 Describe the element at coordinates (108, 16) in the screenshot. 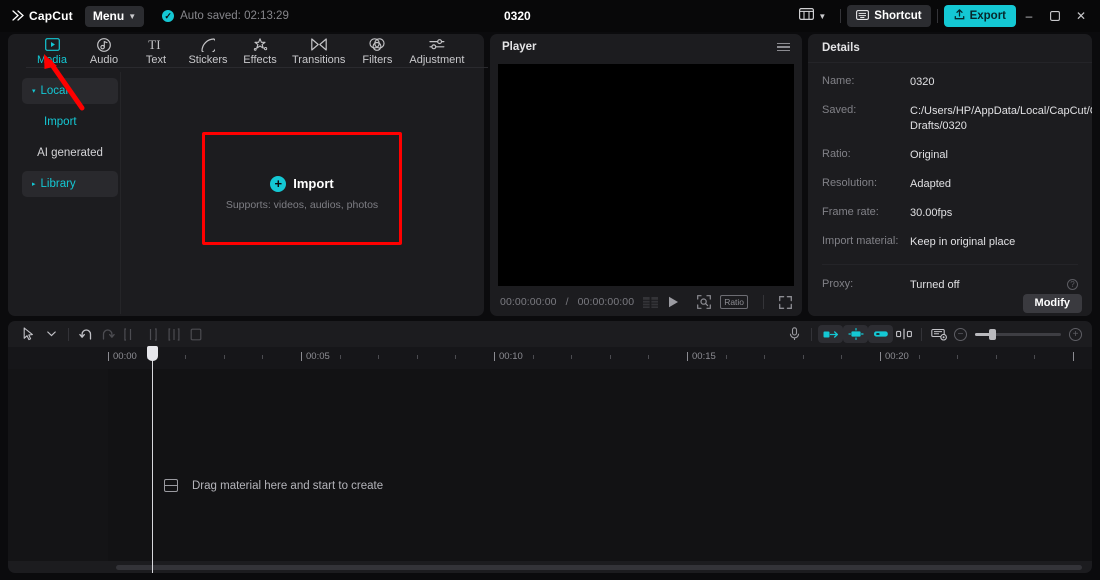

I see `menu-label: Menu` at that location.